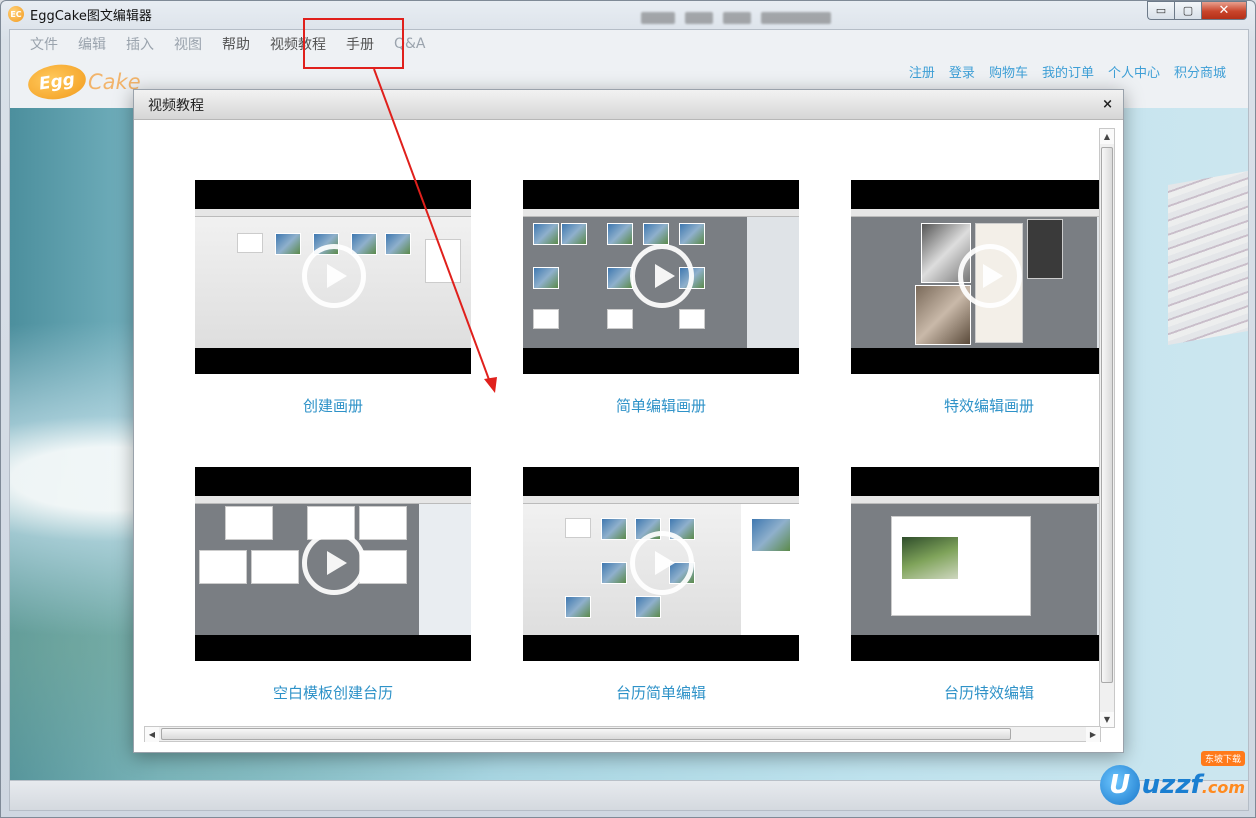 The width and height of the screenshot is (1256, 818). I want to click on scroll-left-icon: ◀, so click(152, 734).